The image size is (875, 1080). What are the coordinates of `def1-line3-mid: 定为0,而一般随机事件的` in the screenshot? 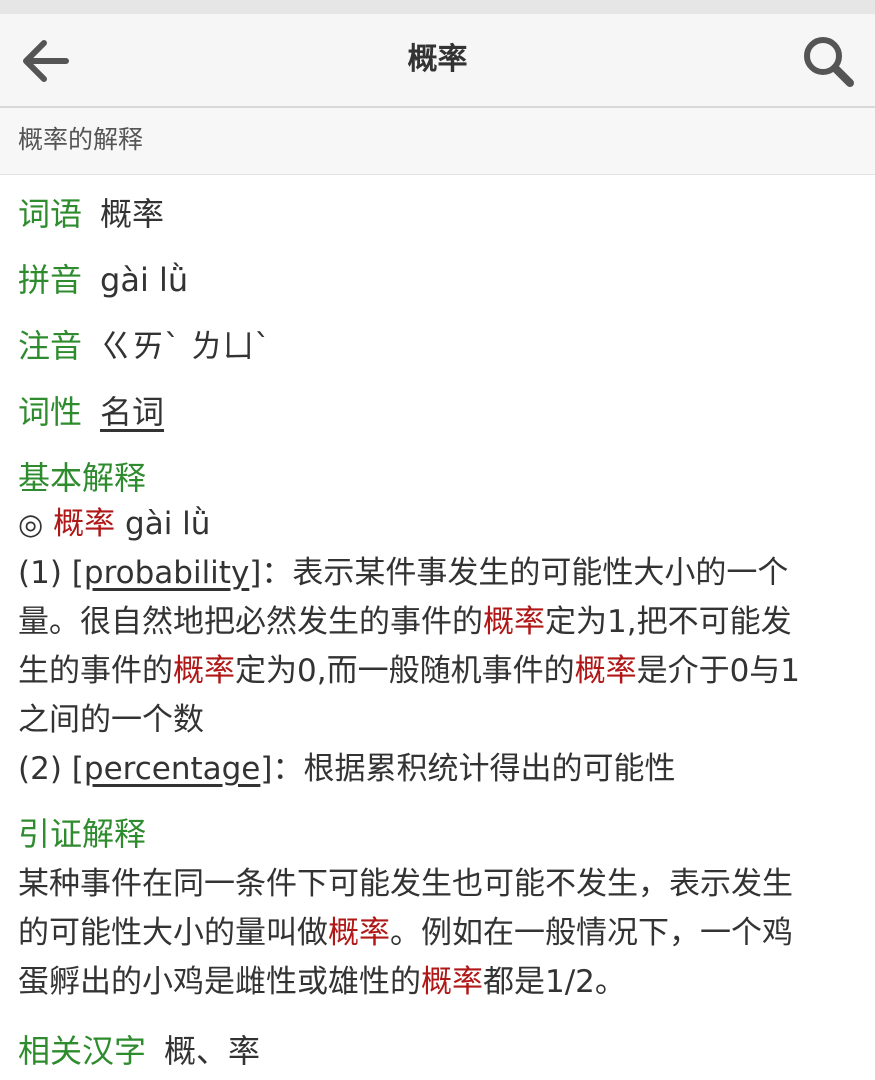 It's located at (405, 671).